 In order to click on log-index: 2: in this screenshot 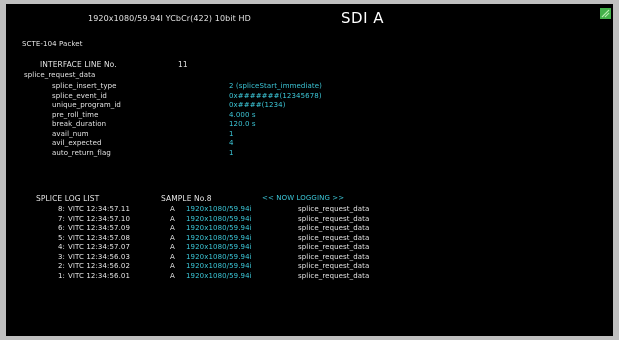, I will do `click(62, 266)`.